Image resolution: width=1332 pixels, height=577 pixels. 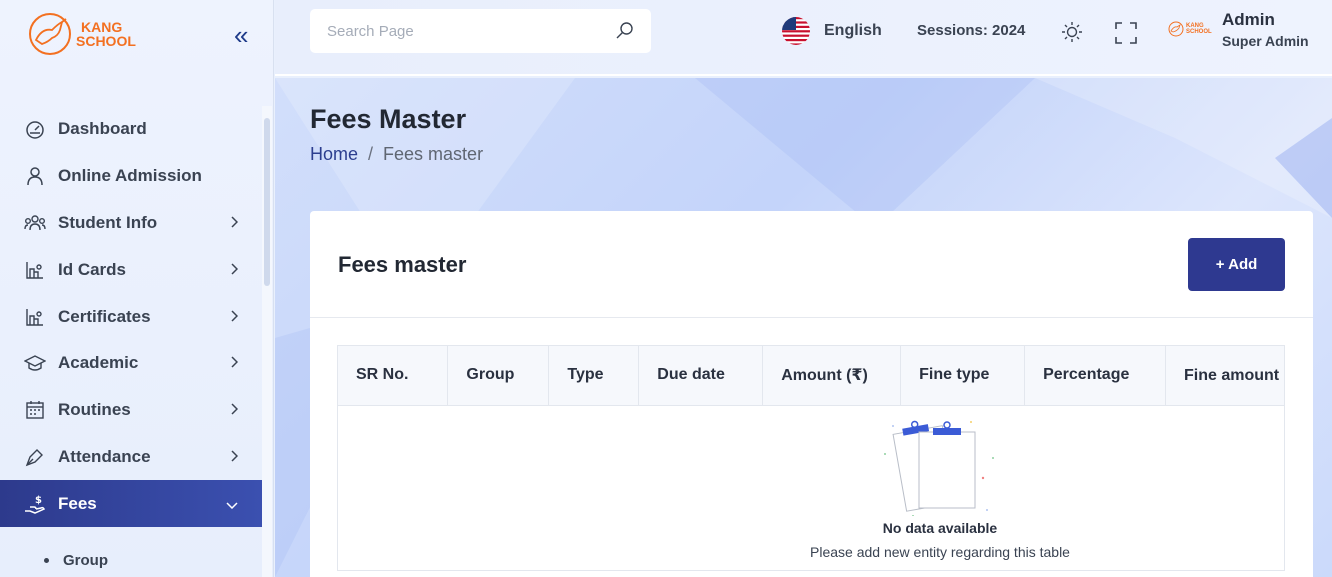 What do you see at coordinates (402, 264) in the screenshot?
I see `card-title: Fees master` at bounding box center [402, 264].